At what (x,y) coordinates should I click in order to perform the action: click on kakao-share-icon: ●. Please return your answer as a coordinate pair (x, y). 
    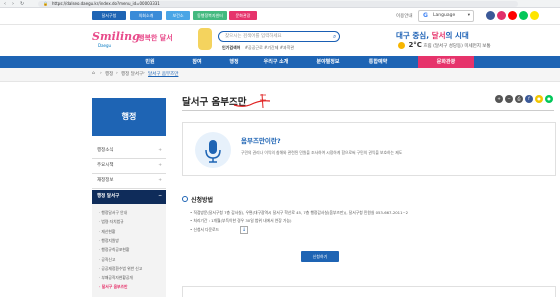
    Looking at the image, I should click on (539, 99).